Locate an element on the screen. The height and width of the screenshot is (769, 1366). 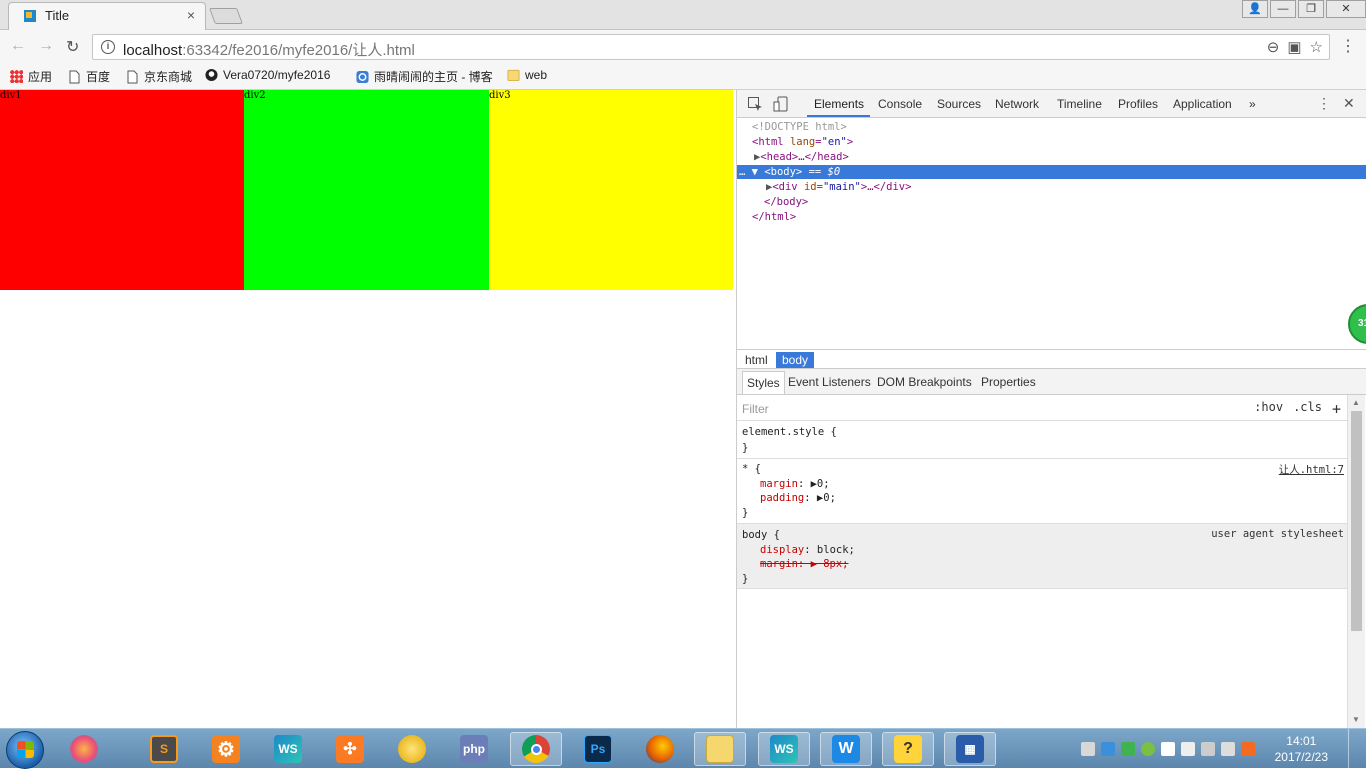
dom-div-main-node: ▶<div id="main">…</div> is located at coordinates (1051, 187).